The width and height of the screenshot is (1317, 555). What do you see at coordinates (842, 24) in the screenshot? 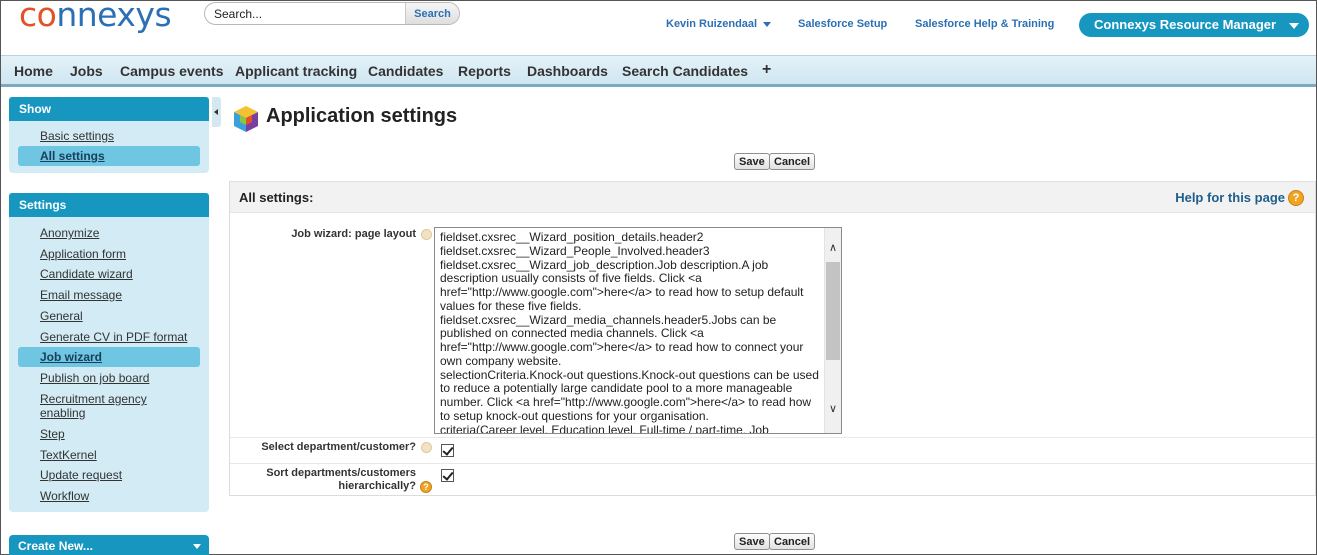
I see `salesforce-setup-link: Salesforce Setup` at bounding box center [842, 24].